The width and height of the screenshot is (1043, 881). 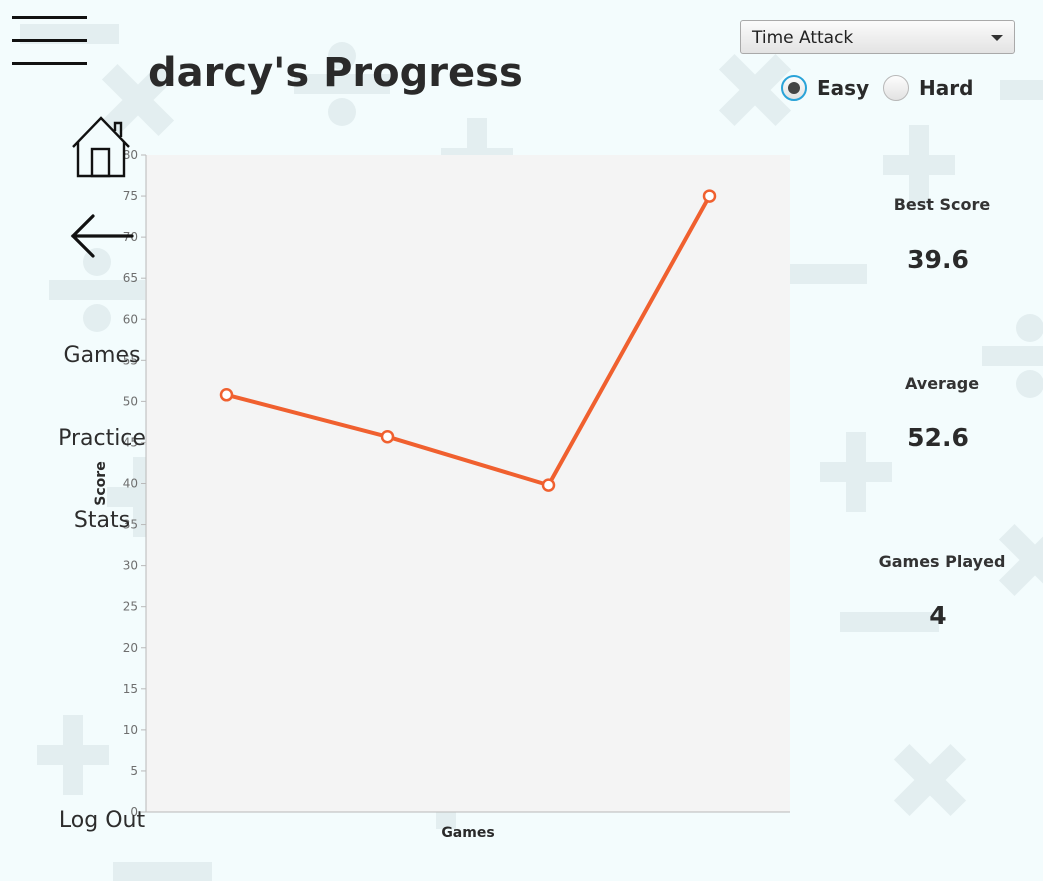 What do you see at coordinates (843, 88) in the screenshot?
I see `easy-label: Easy` at bounding box center [843, 88].